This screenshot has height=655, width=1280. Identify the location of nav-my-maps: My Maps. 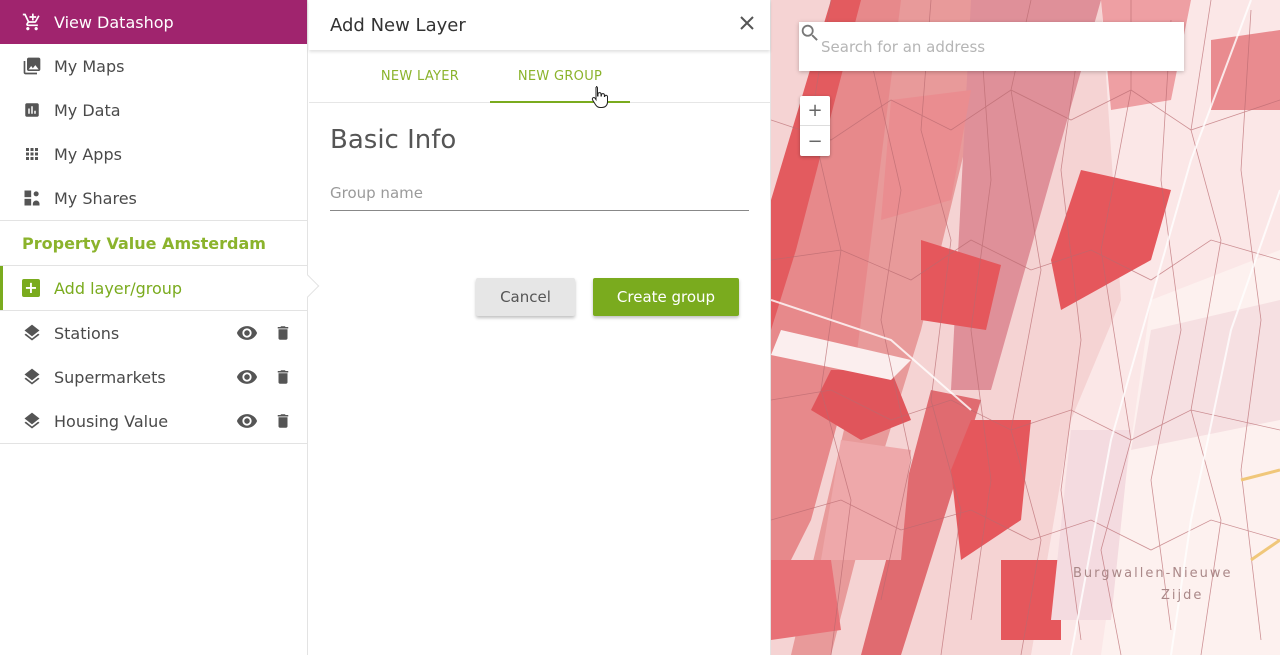
(153, 66).